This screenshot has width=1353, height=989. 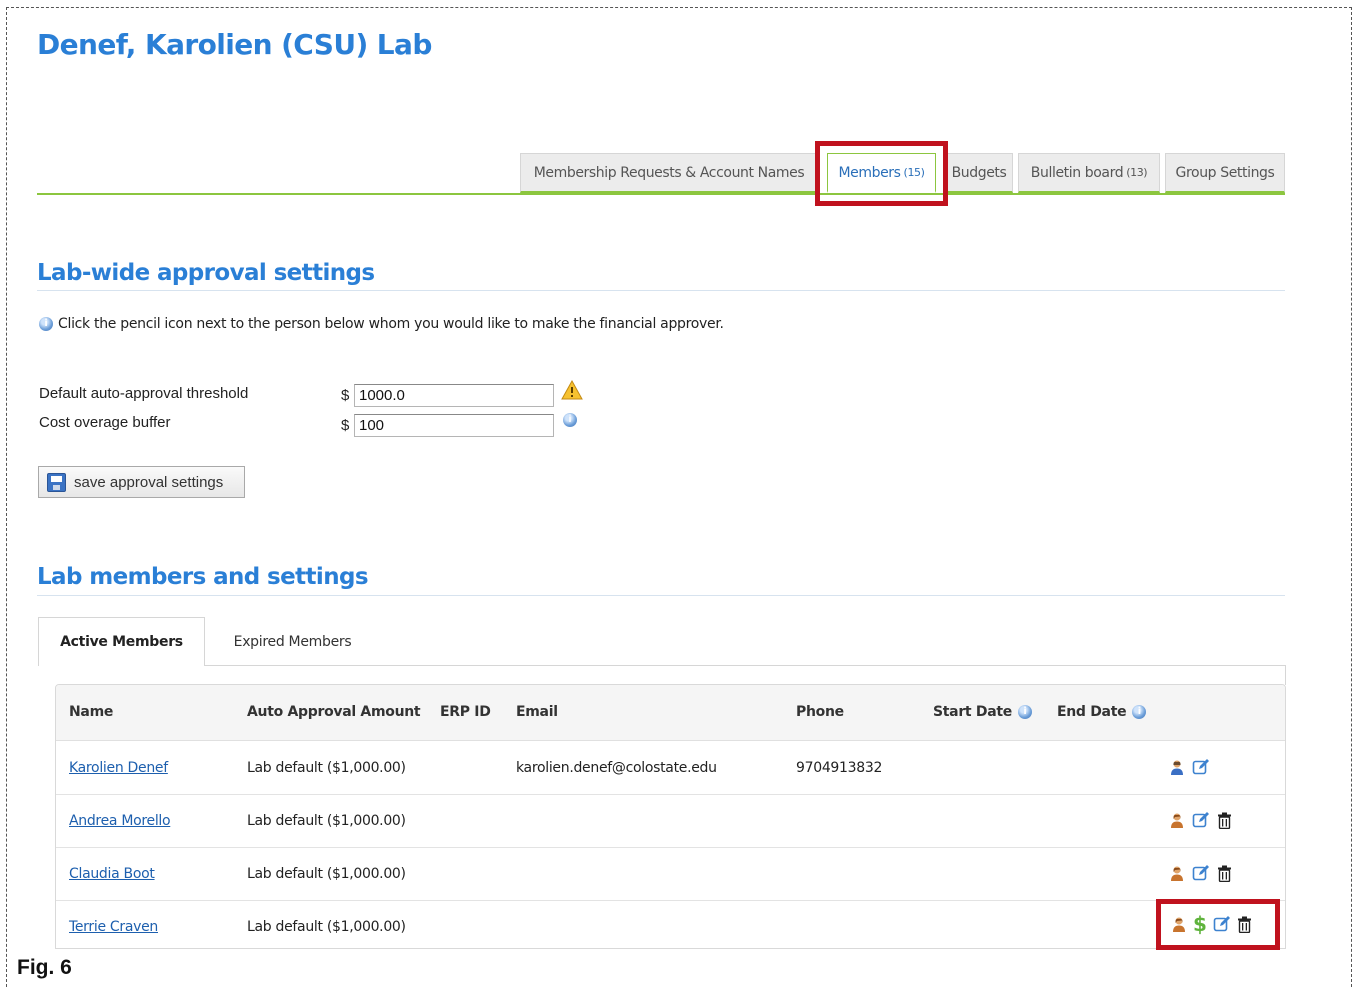 I want to click on subtab-expired-members: Expired Members, so click(x=292, y=641).